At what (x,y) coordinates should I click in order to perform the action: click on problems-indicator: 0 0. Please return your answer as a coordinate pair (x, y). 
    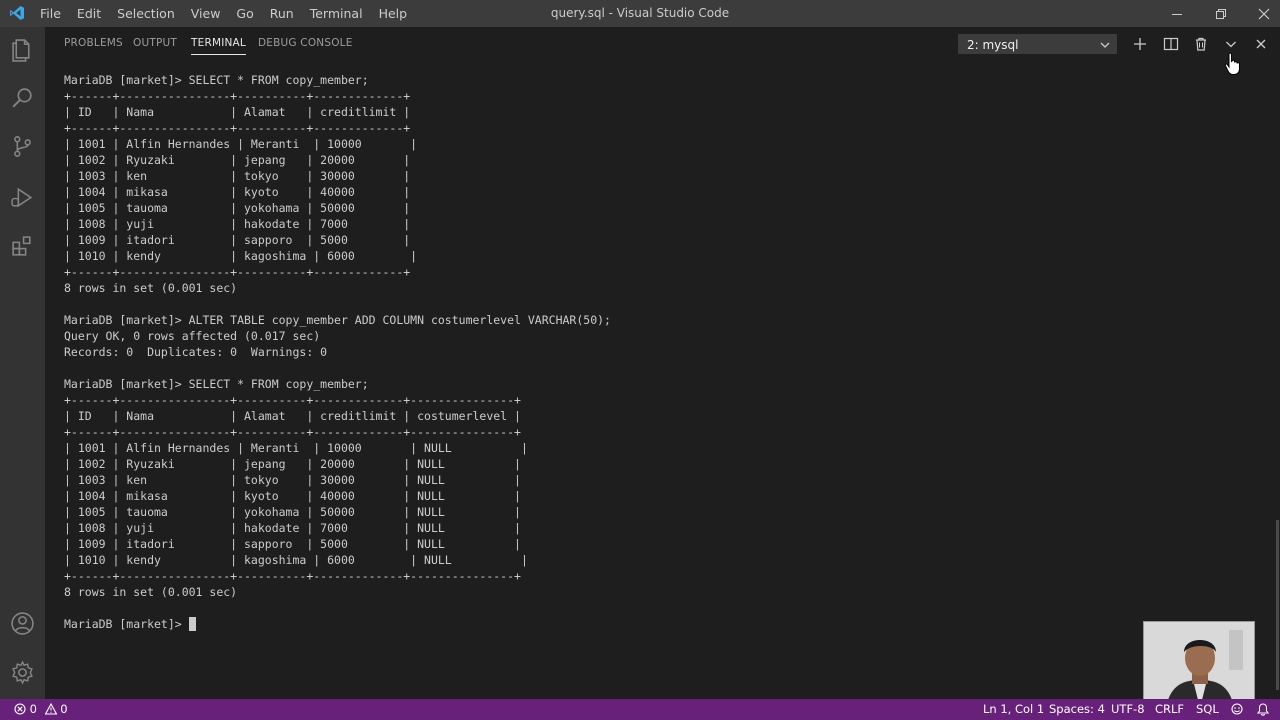
    Looking at the image, I should click on (41, 709).